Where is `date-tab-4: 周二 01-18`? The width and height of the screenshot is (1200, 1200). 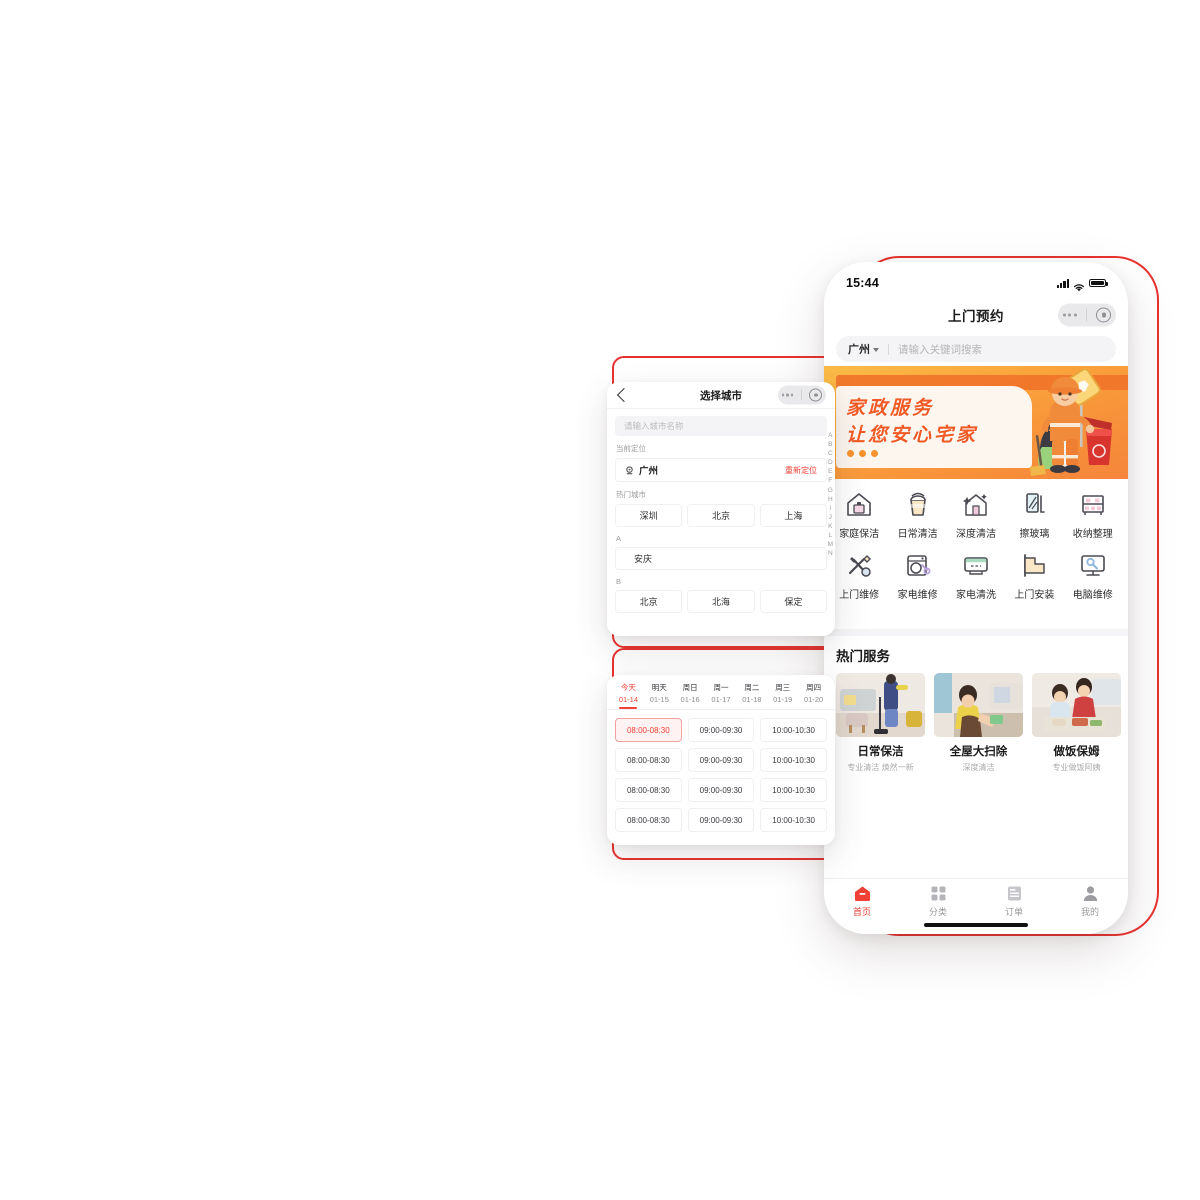
date-tab-4: 周二 01-18 is located at coordinates (751, 695).